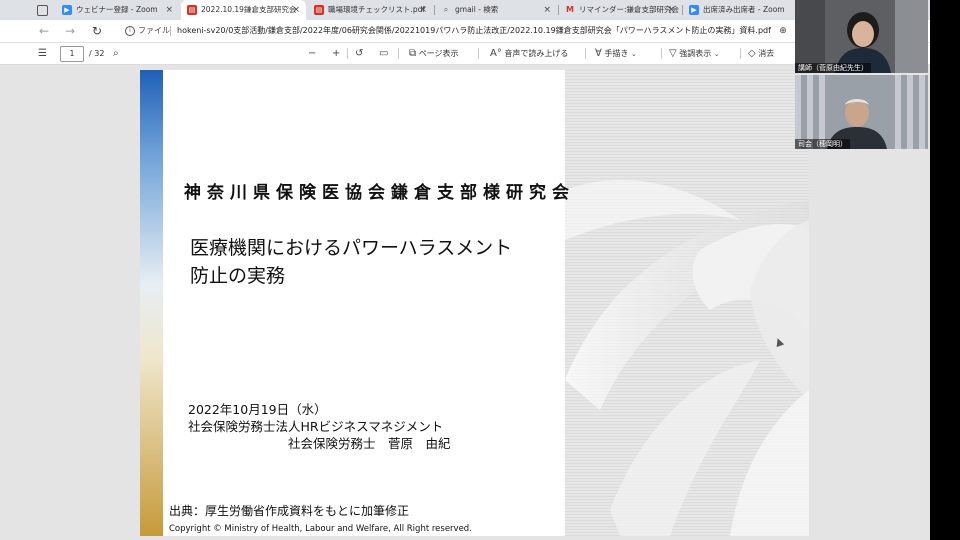 The width and height of the screenshot is (960, 540). I want to click on zoom-out-icon: −, so click(312, 53).